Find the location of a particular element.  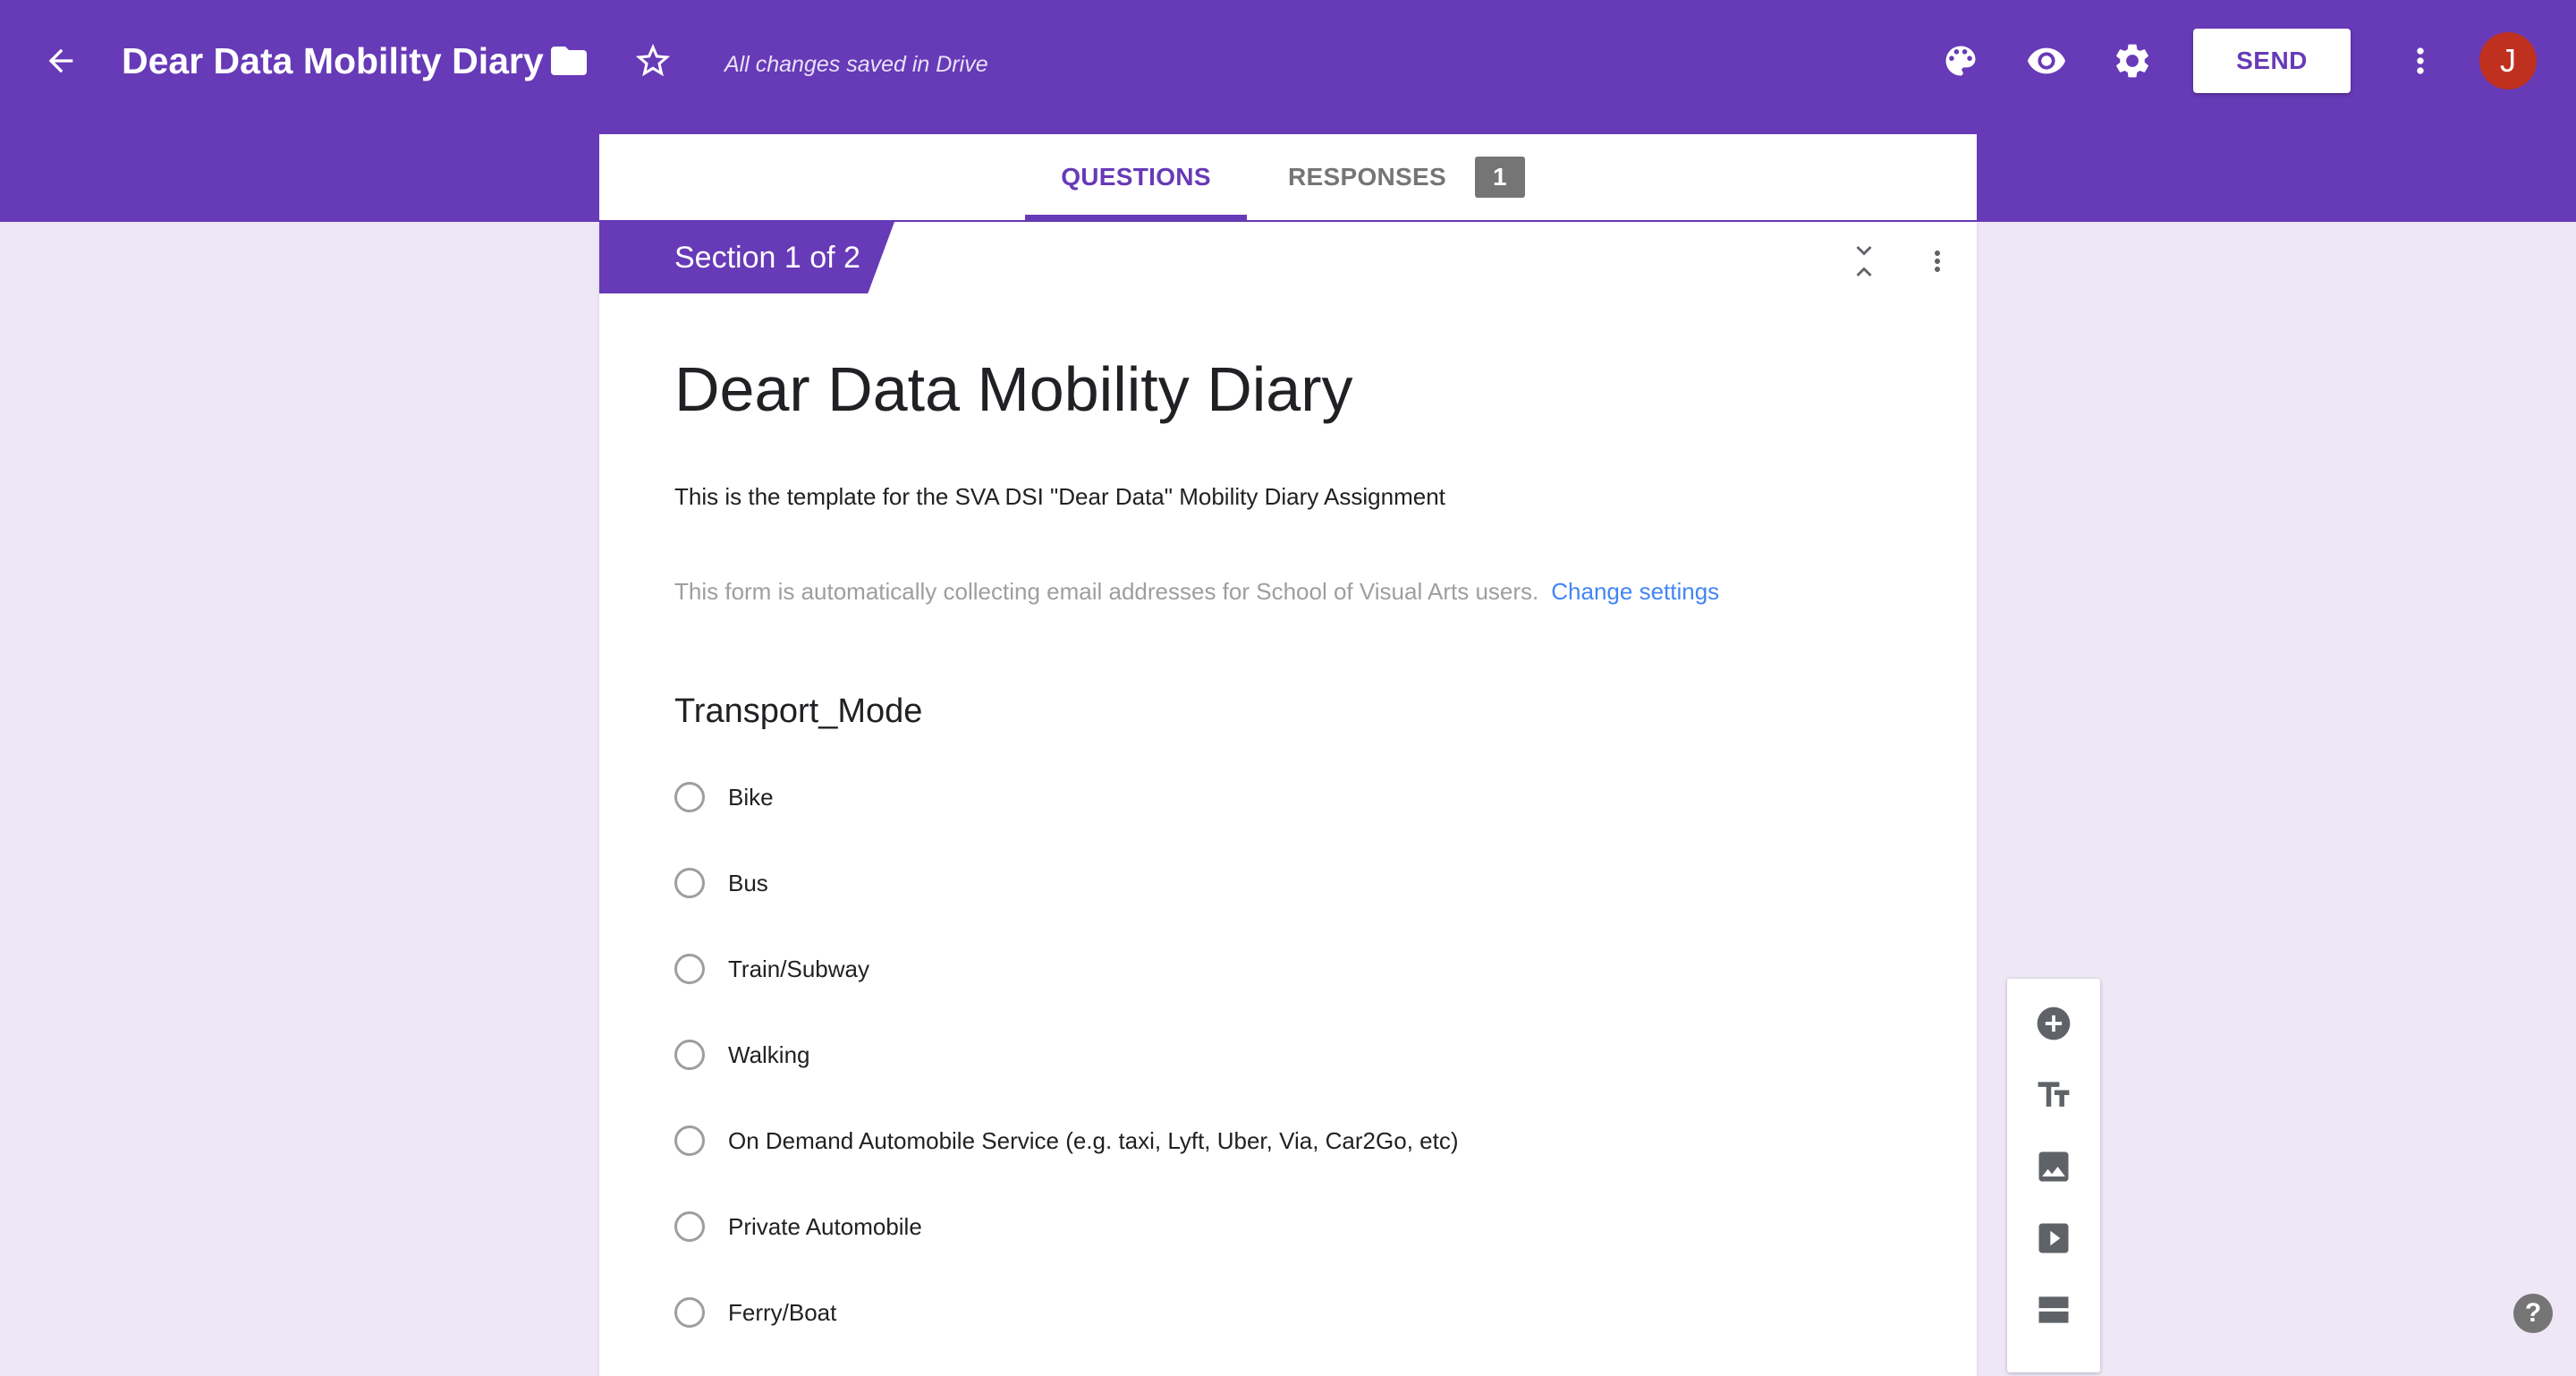

tab-bar: QUESTIONS RESPONSES 1 is located at coordinates (1288, 177).